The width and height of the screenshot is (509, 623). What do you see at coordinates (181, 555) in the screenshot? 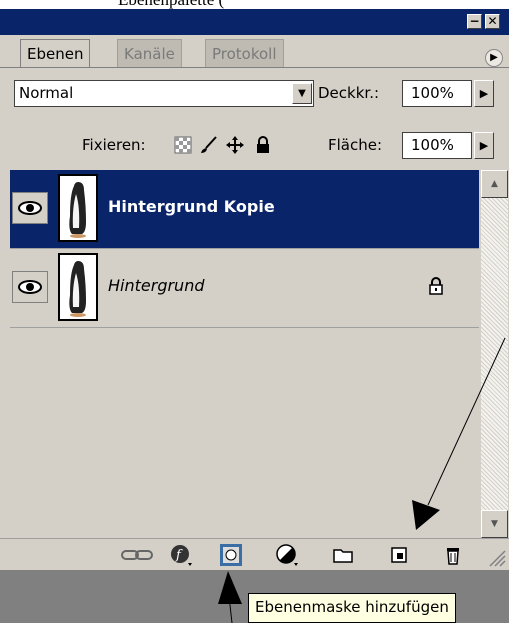
I see `layer-style-icon: f` at bounding box center [181, 555].